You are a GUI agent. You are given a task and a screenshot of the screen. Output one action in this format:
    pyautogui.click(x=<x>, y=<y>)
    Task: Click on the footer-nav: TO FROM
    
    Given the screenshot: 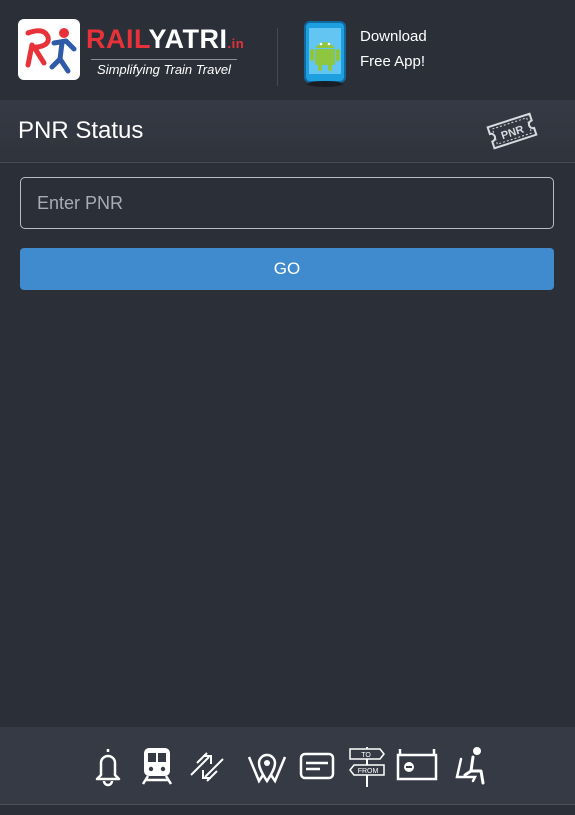 What is the action you would take?
    pyautogui.click(x=287, y=766)
    